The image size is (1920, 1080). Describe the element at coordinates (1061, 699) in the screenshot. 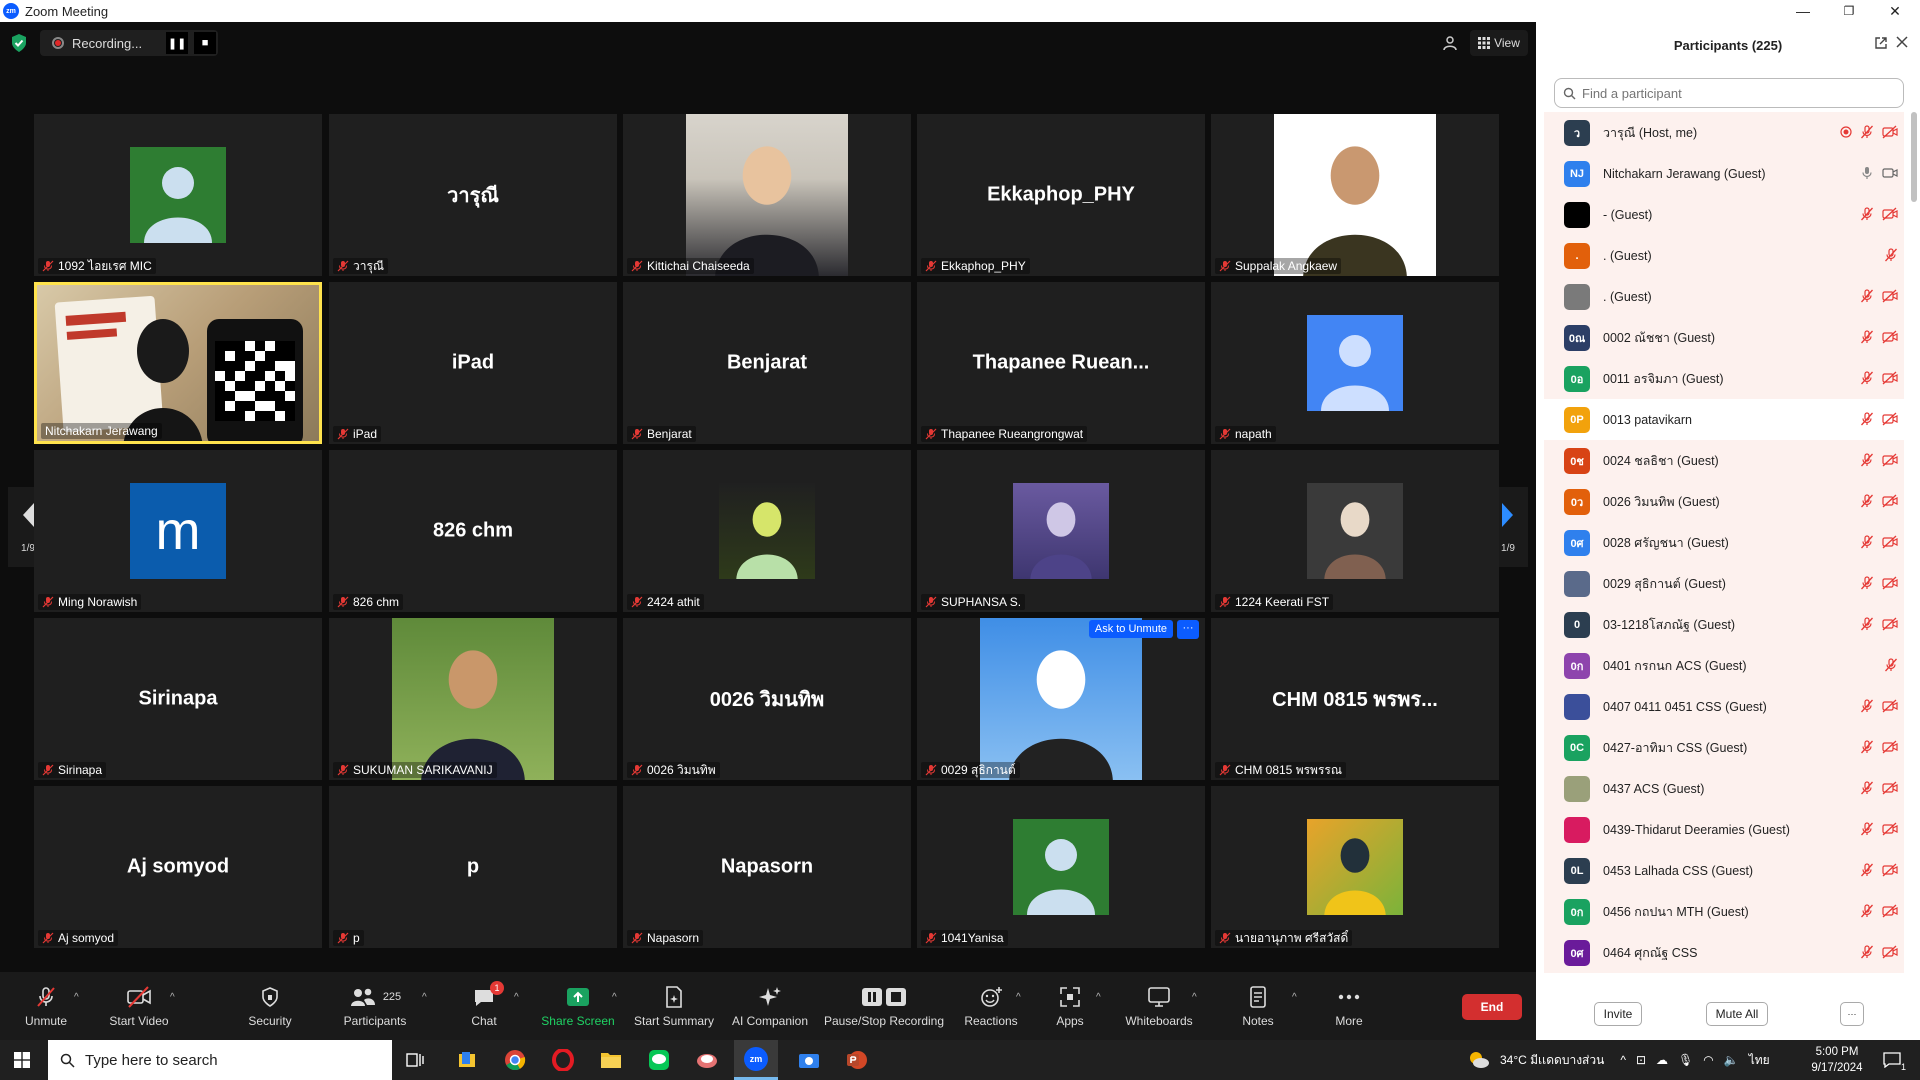

I see `video-tile: Ask to Unmute ··· 0029 สุธิกานต์` at that location.